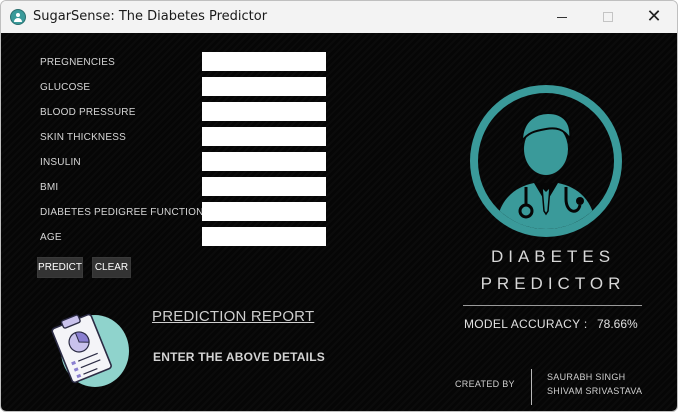  I want to click on doctor-icon, so click(18, 17).